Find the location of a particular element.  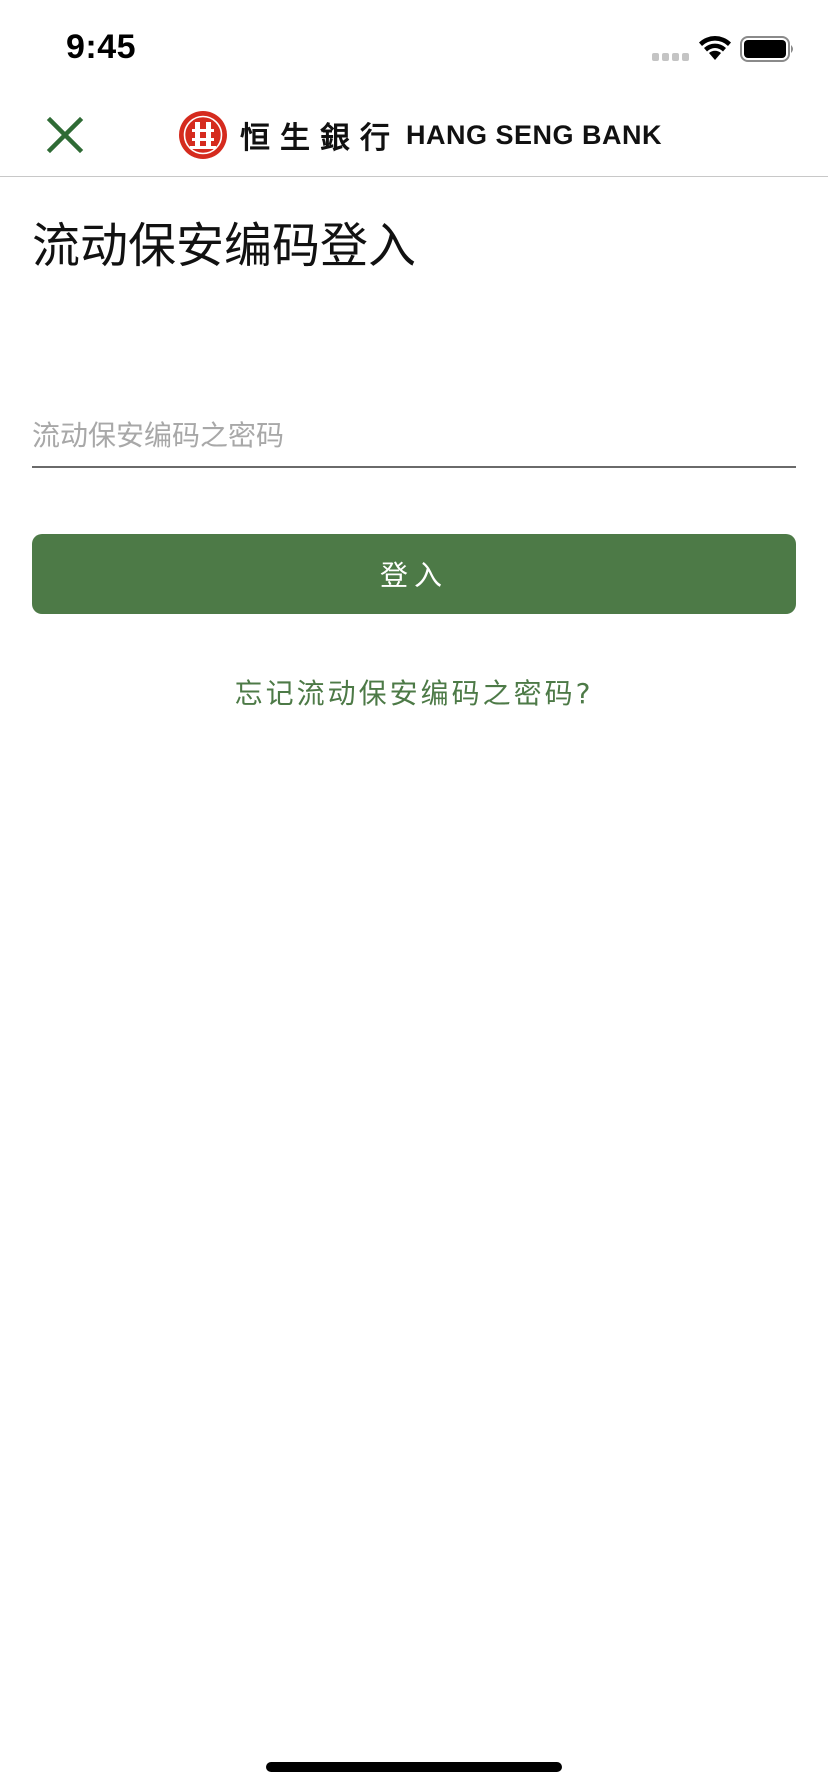

password-field is located at coordinates (414, 436).